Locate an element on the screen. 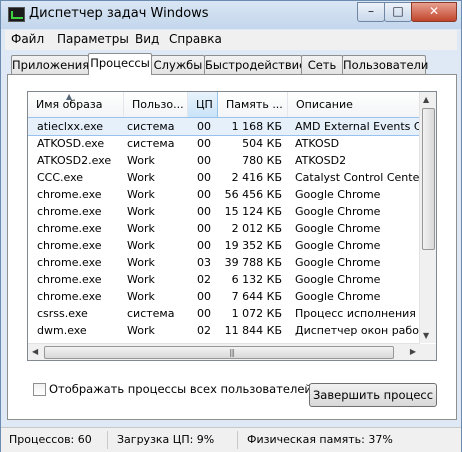  process-memory: 15 124 КБ is located at coordinates (253, 211).